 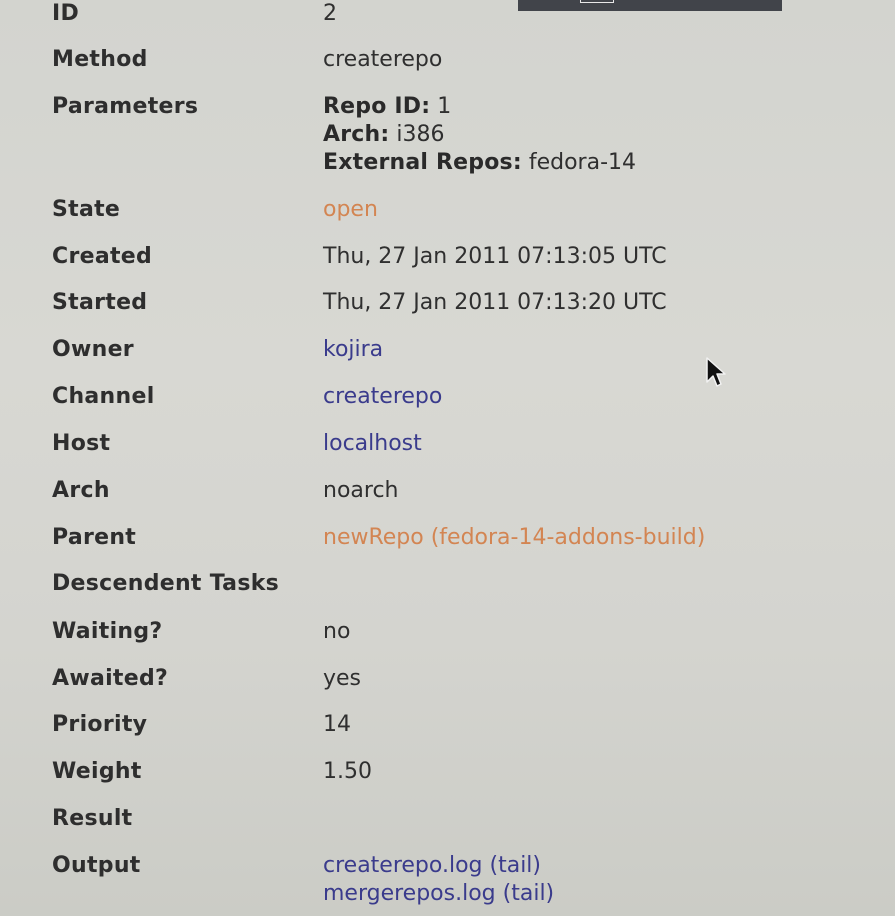 What do you see at coordinates (110, 678) in the screenshot?
I see `awaited-label: Awaited?` at bounding box center [110, 678].